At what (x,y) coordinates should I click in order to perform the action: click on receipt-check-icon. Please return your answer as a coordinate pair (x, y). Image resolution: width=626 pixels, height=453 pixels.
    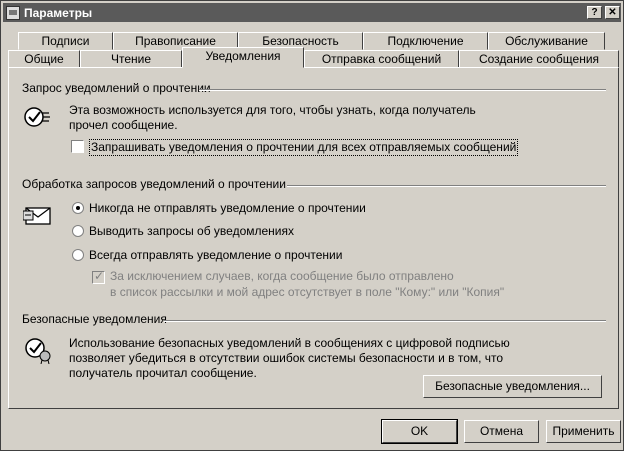
    Looking at the image, I should click on (37, 117).